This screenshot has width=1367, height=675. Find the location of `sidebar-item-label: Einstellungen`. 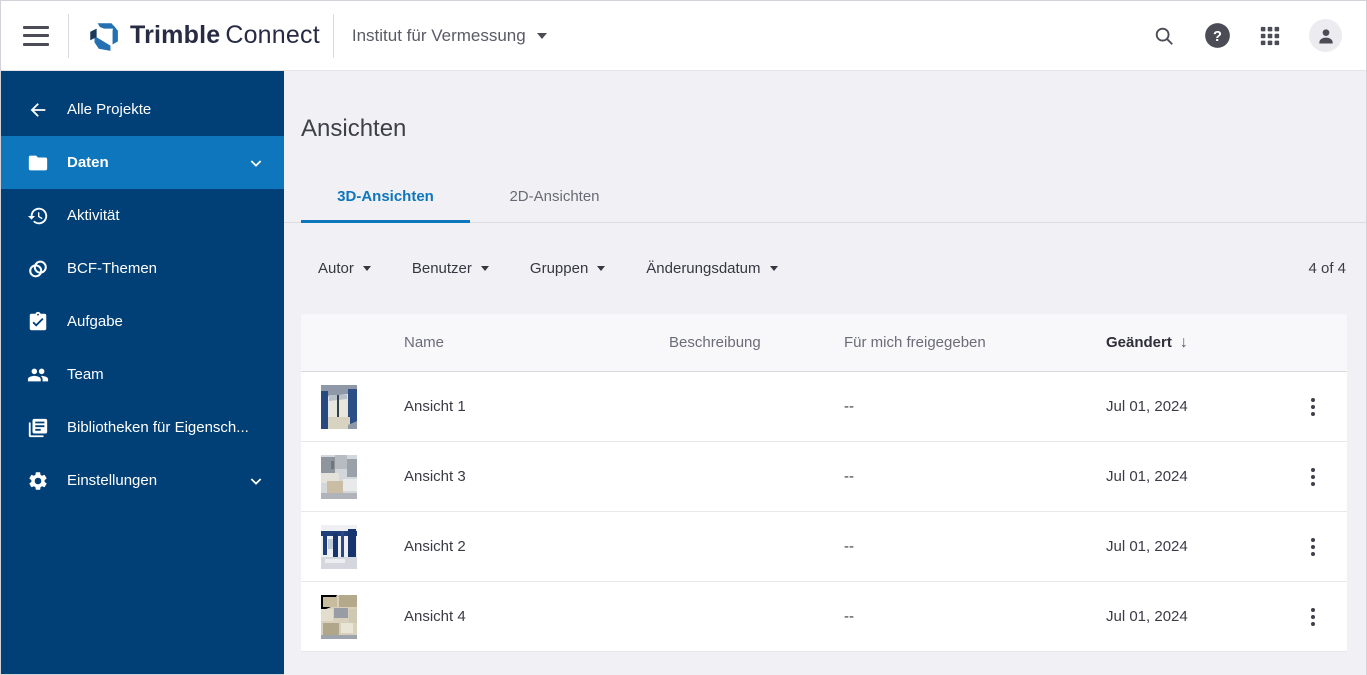

sidebar-item-label: Einstellungen is located at coordinates (112, 480).